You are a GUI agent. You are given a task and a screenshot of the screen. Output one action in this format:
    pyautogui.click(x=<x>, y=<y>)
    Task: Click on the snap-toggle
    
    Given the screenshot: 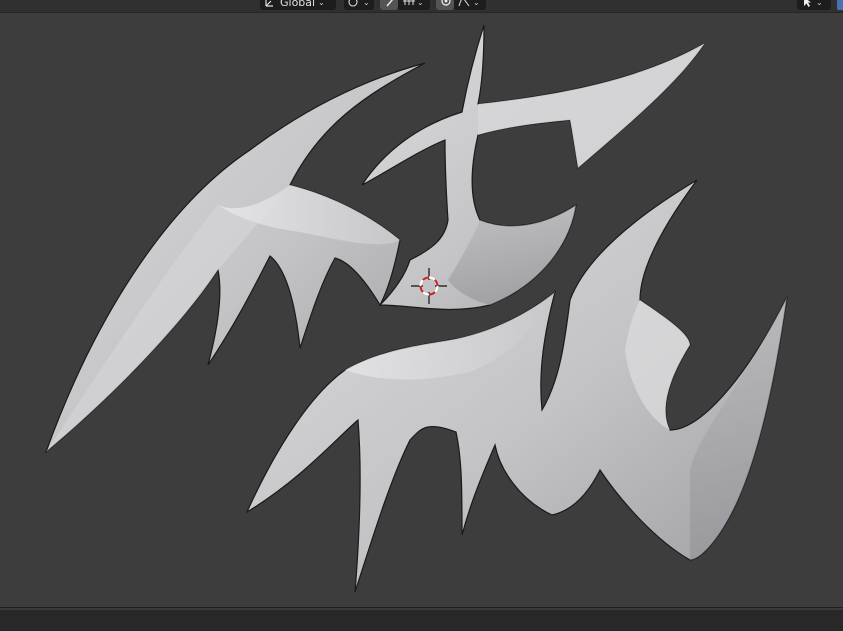 What is the action you would take?
    pyautogui.click(x=389, y=5)
    